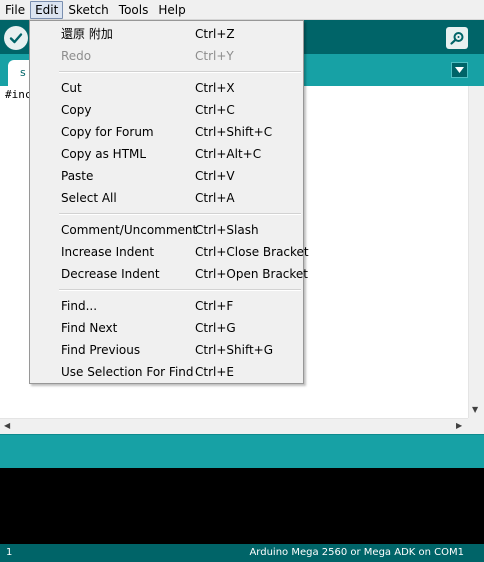 The height and width of the screenshot is (562, 484). What do you see at coordinates (104, 154) in the screenshot?
I see `menu-item-label: Copy as HTML` at bounding box center [104, 154].